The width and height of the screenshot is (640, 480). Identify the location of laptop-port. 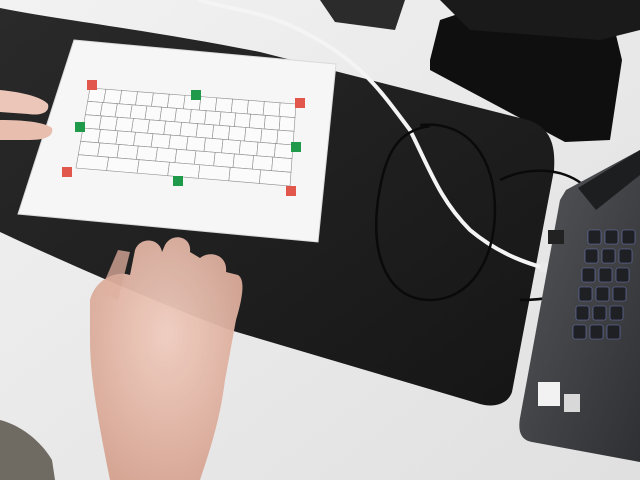
(556, 237).